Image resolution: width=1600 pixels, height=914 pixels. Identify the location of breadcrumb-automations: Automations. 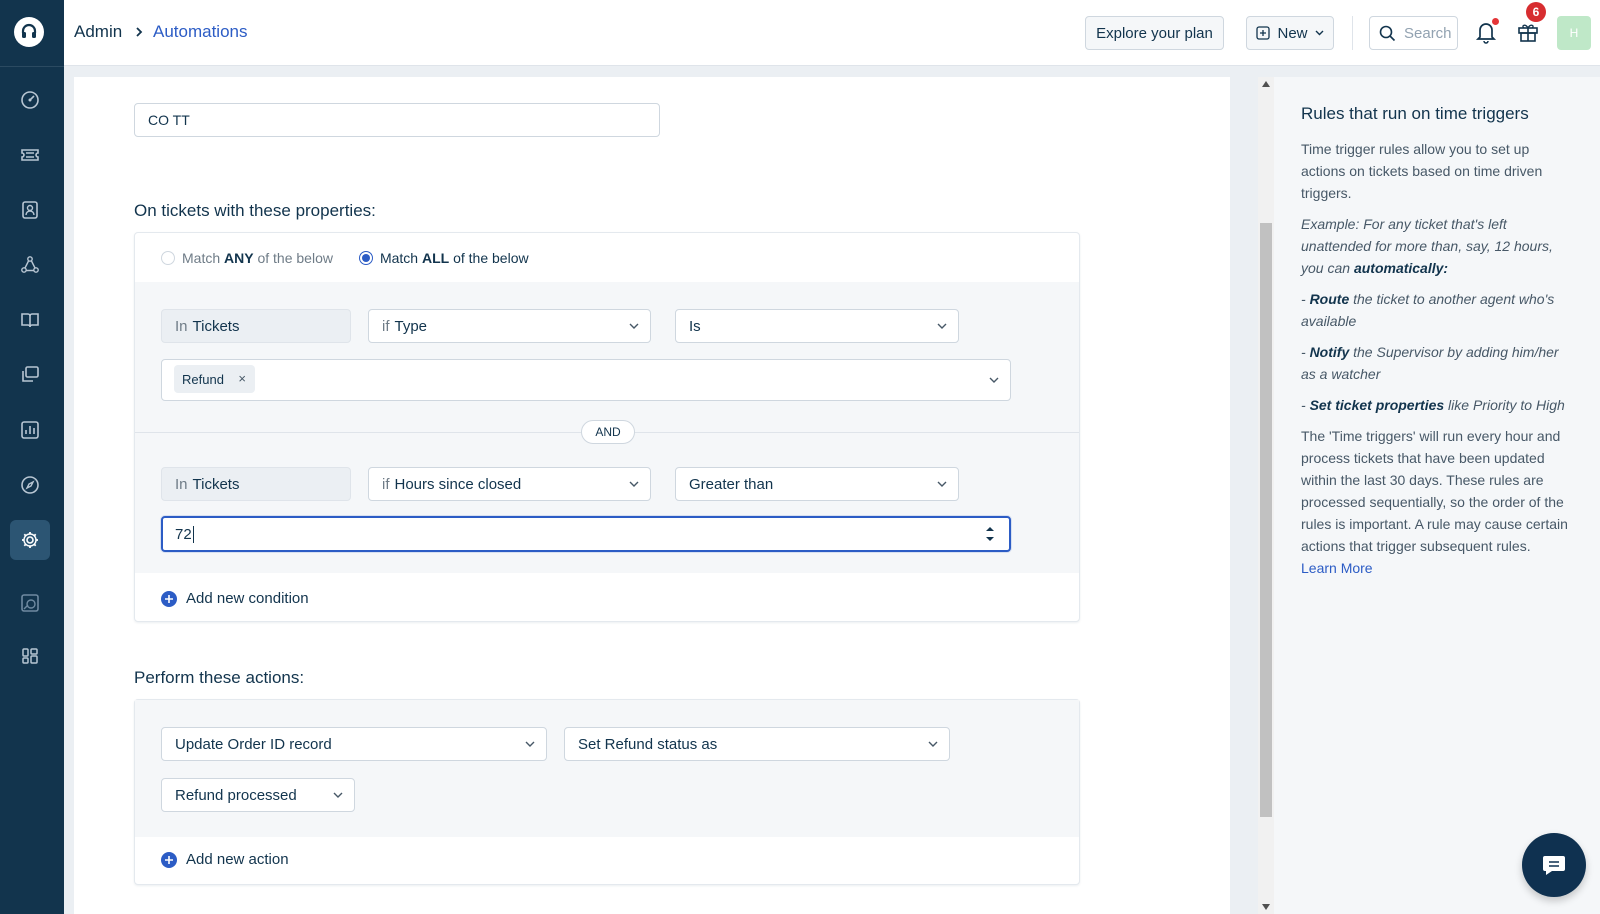
(200, 32).